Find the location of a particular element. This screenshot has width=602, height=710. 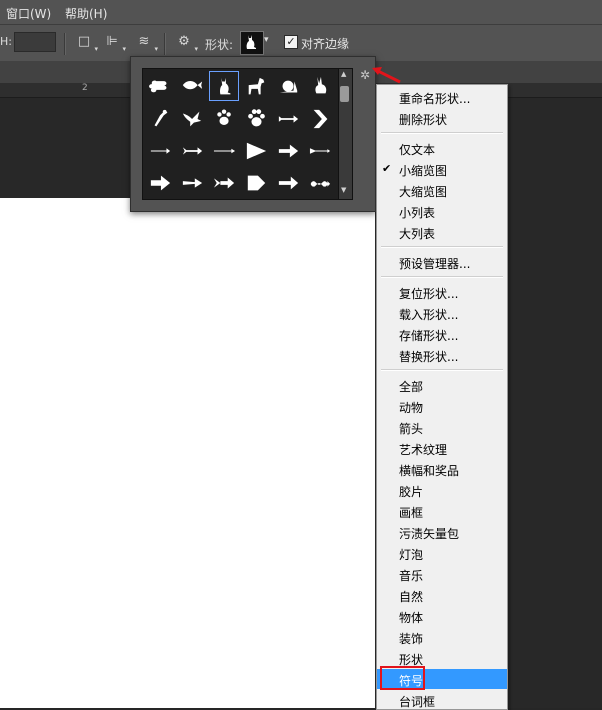

menu-item: 删除形状 is located at coordinates (442, 118).